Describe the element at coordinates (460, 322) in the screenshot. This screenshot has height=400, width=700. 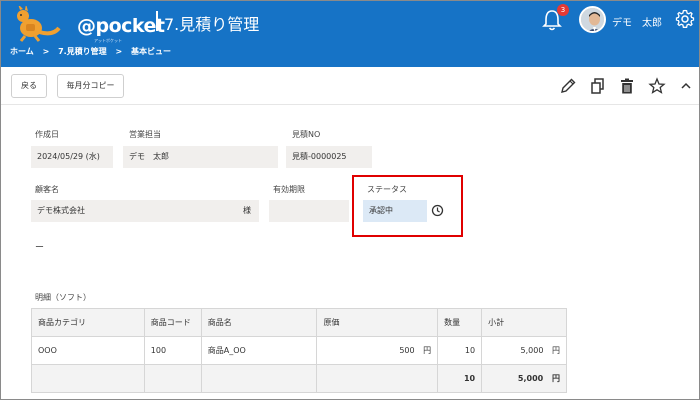
I see `column-header: 数量` at that location.